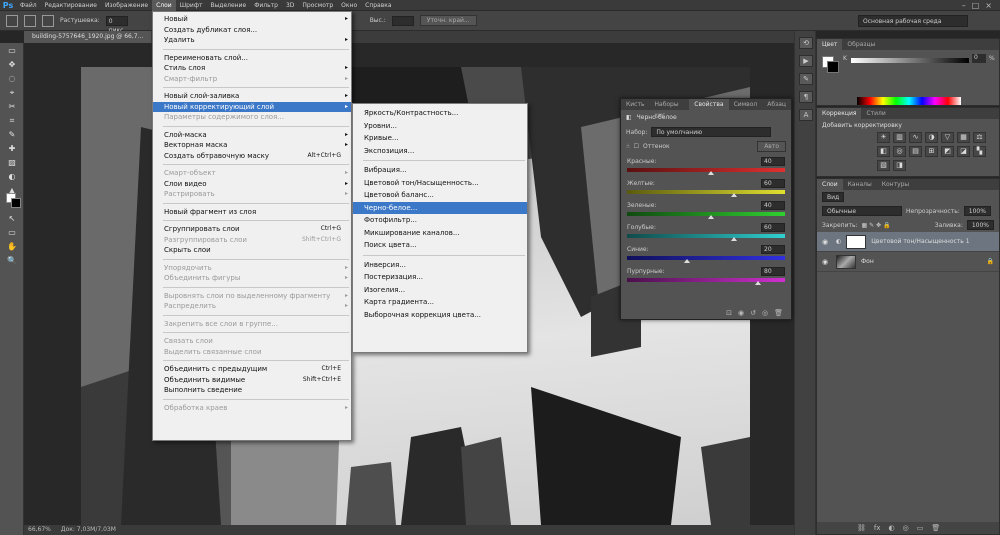  I want to click on layers-footer-icon: 🗑, so click(935, 528).